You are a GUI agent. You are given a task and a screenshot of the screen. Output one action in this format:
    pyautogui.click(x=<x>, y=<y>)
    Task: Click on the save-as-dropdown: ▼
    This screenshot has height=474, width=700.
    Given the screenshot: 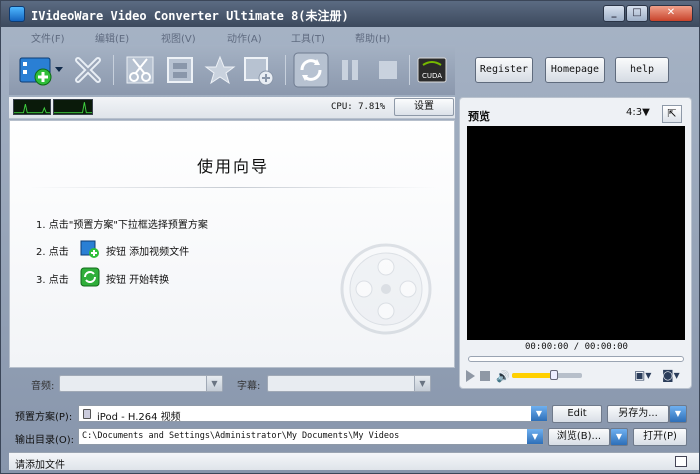 What is the action you would take?
    pyautogui.click(x=678, y=414)
    